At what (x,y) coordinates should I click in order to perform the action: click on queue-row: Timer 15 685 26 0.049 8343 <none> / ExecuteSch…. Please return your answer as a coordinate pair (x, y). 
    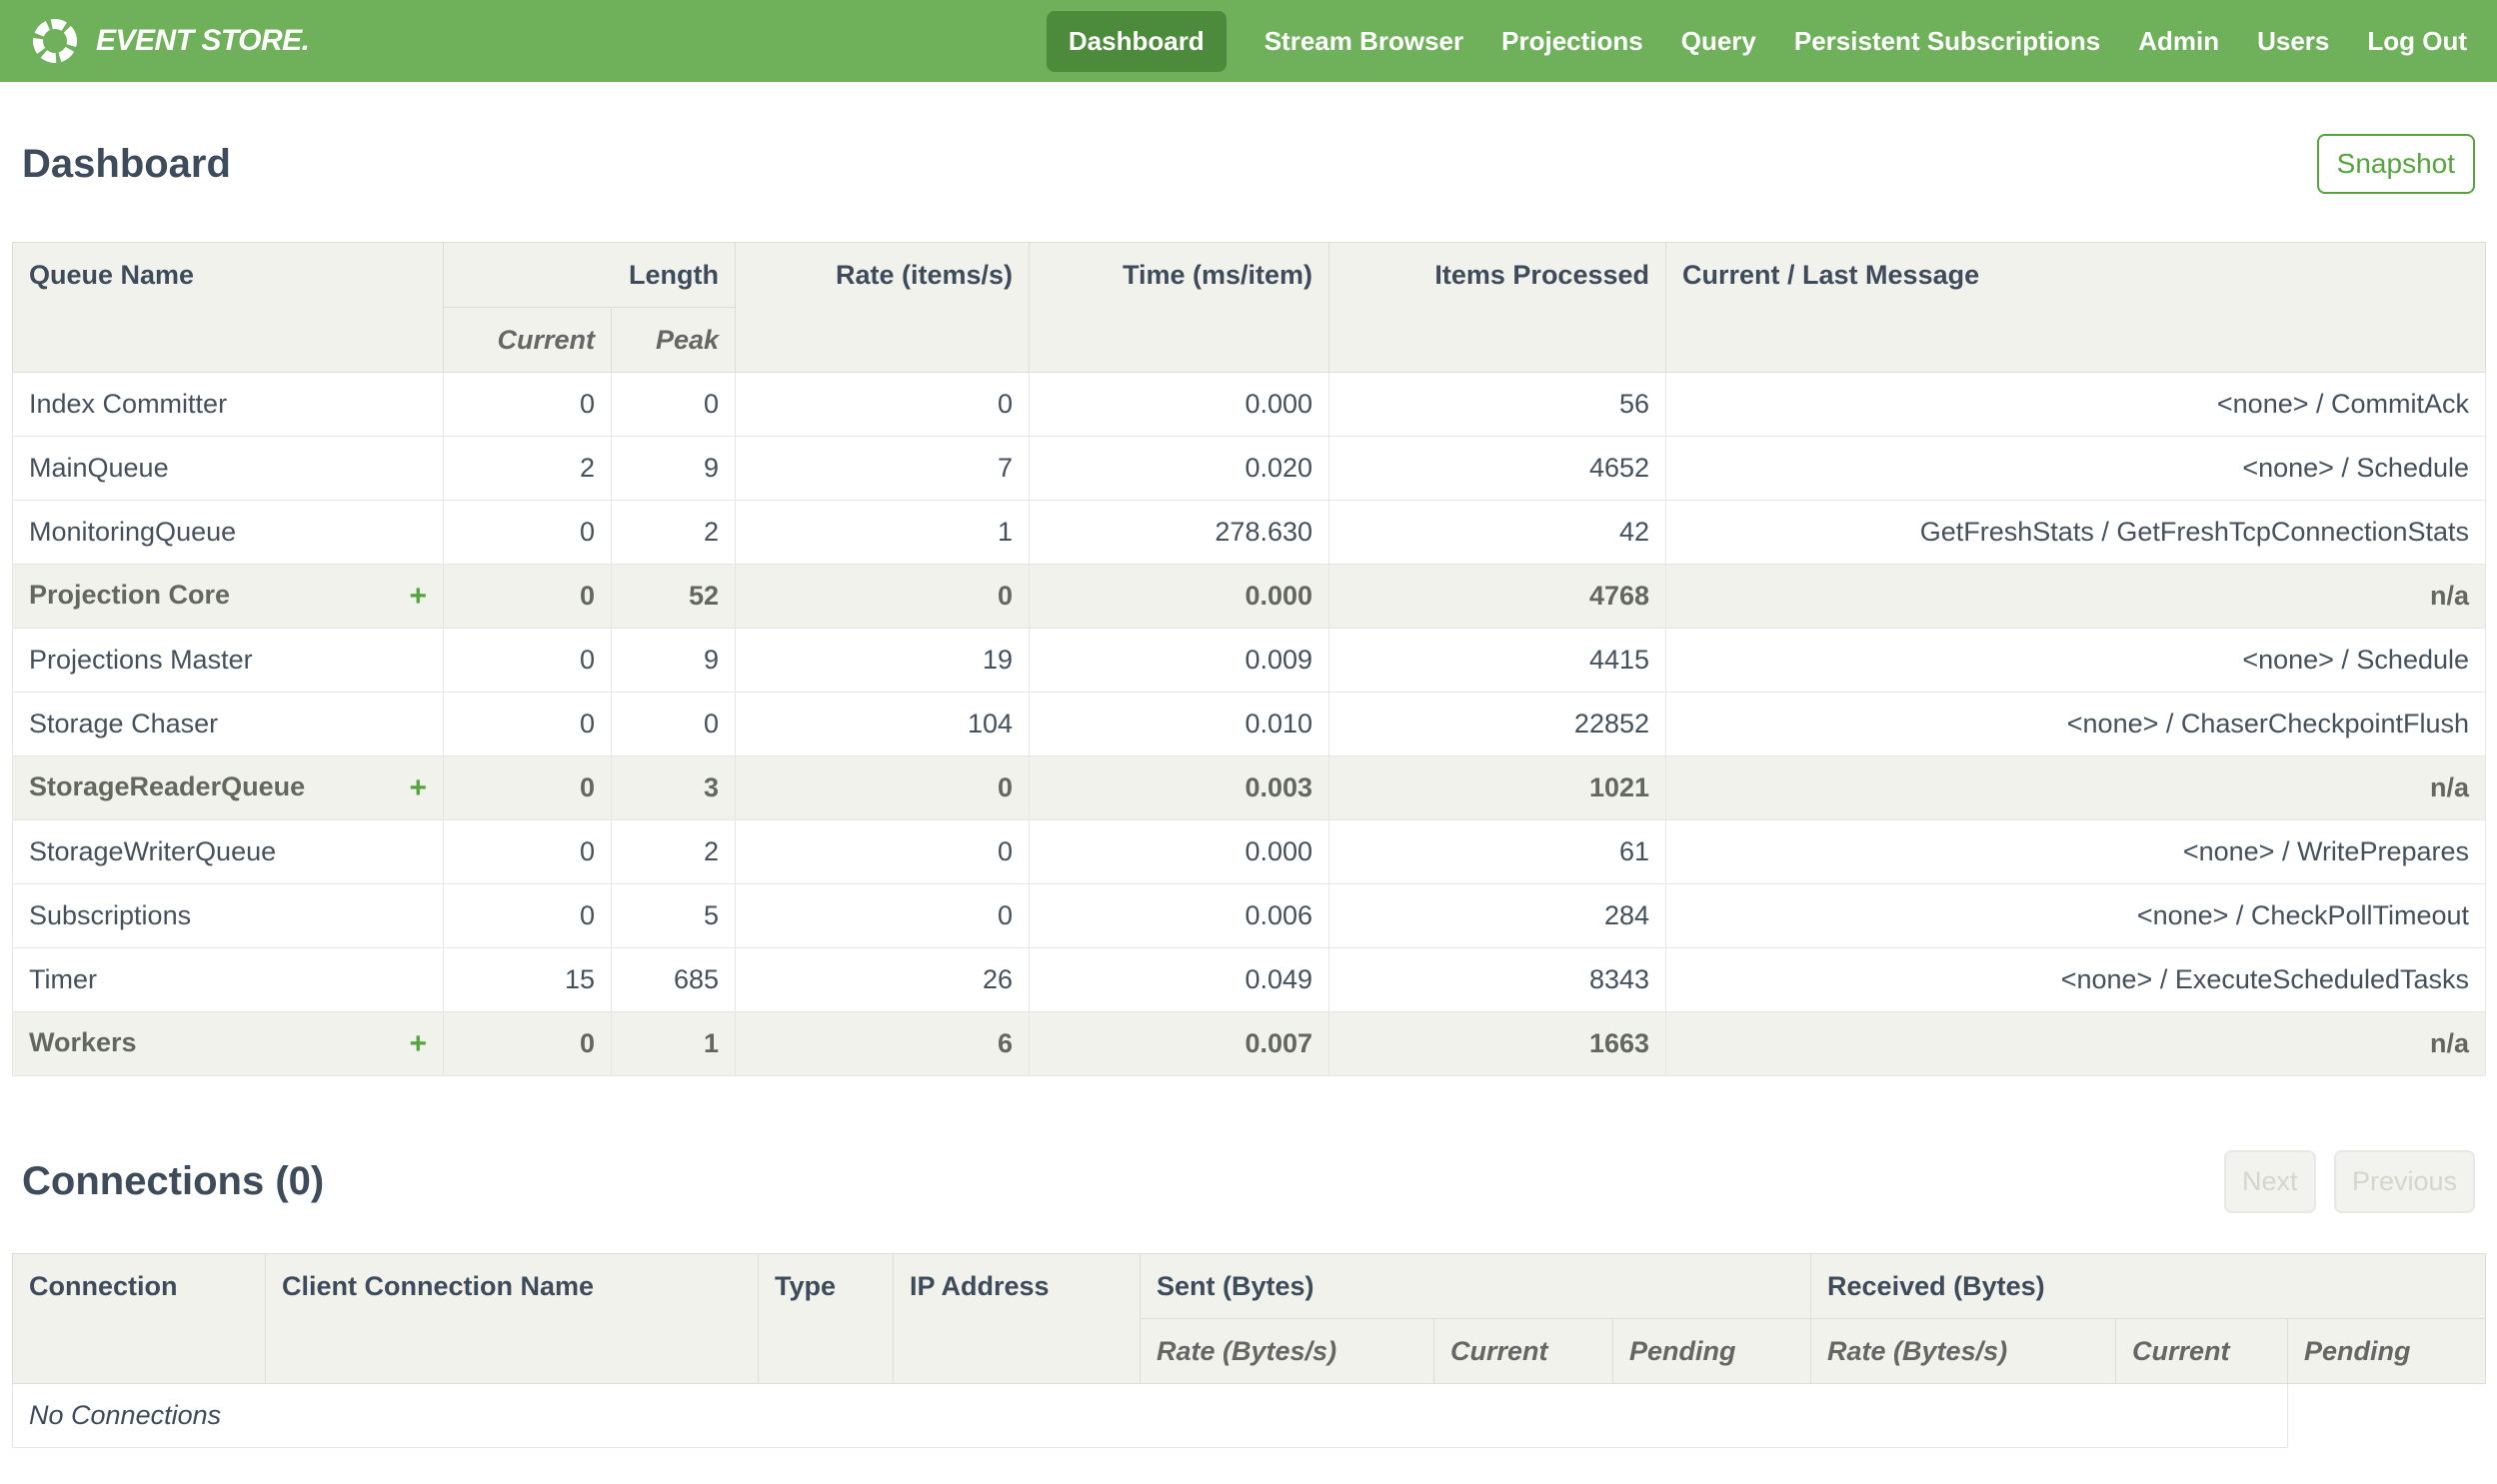
    Looking at the image, I should click on (1249, 979).